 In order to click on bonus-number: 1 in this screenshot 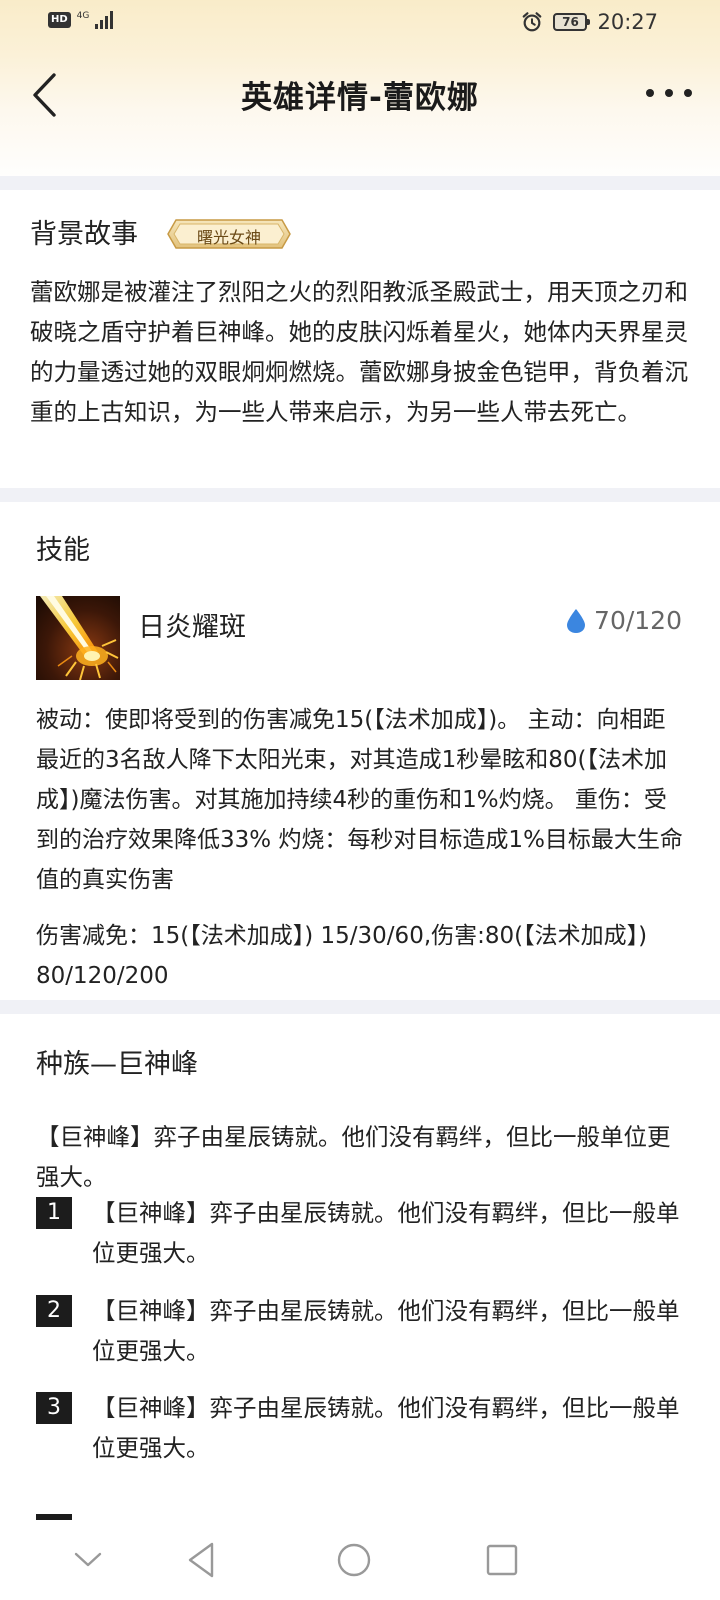, I will do `click(54, 1213)`.